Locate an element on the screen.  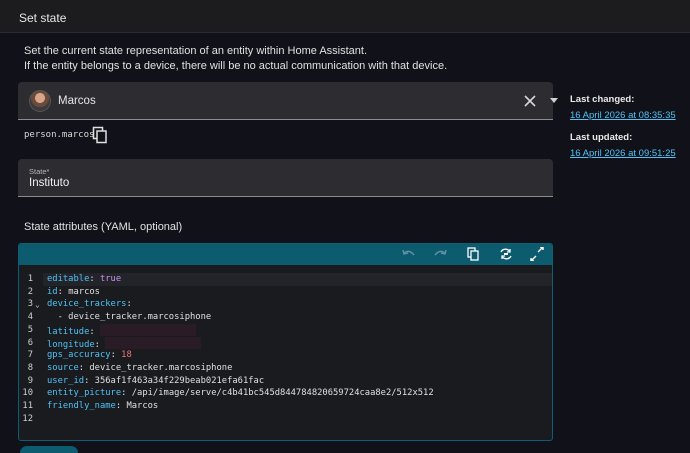
yaml-key: id is located at coordinates (52, 291).